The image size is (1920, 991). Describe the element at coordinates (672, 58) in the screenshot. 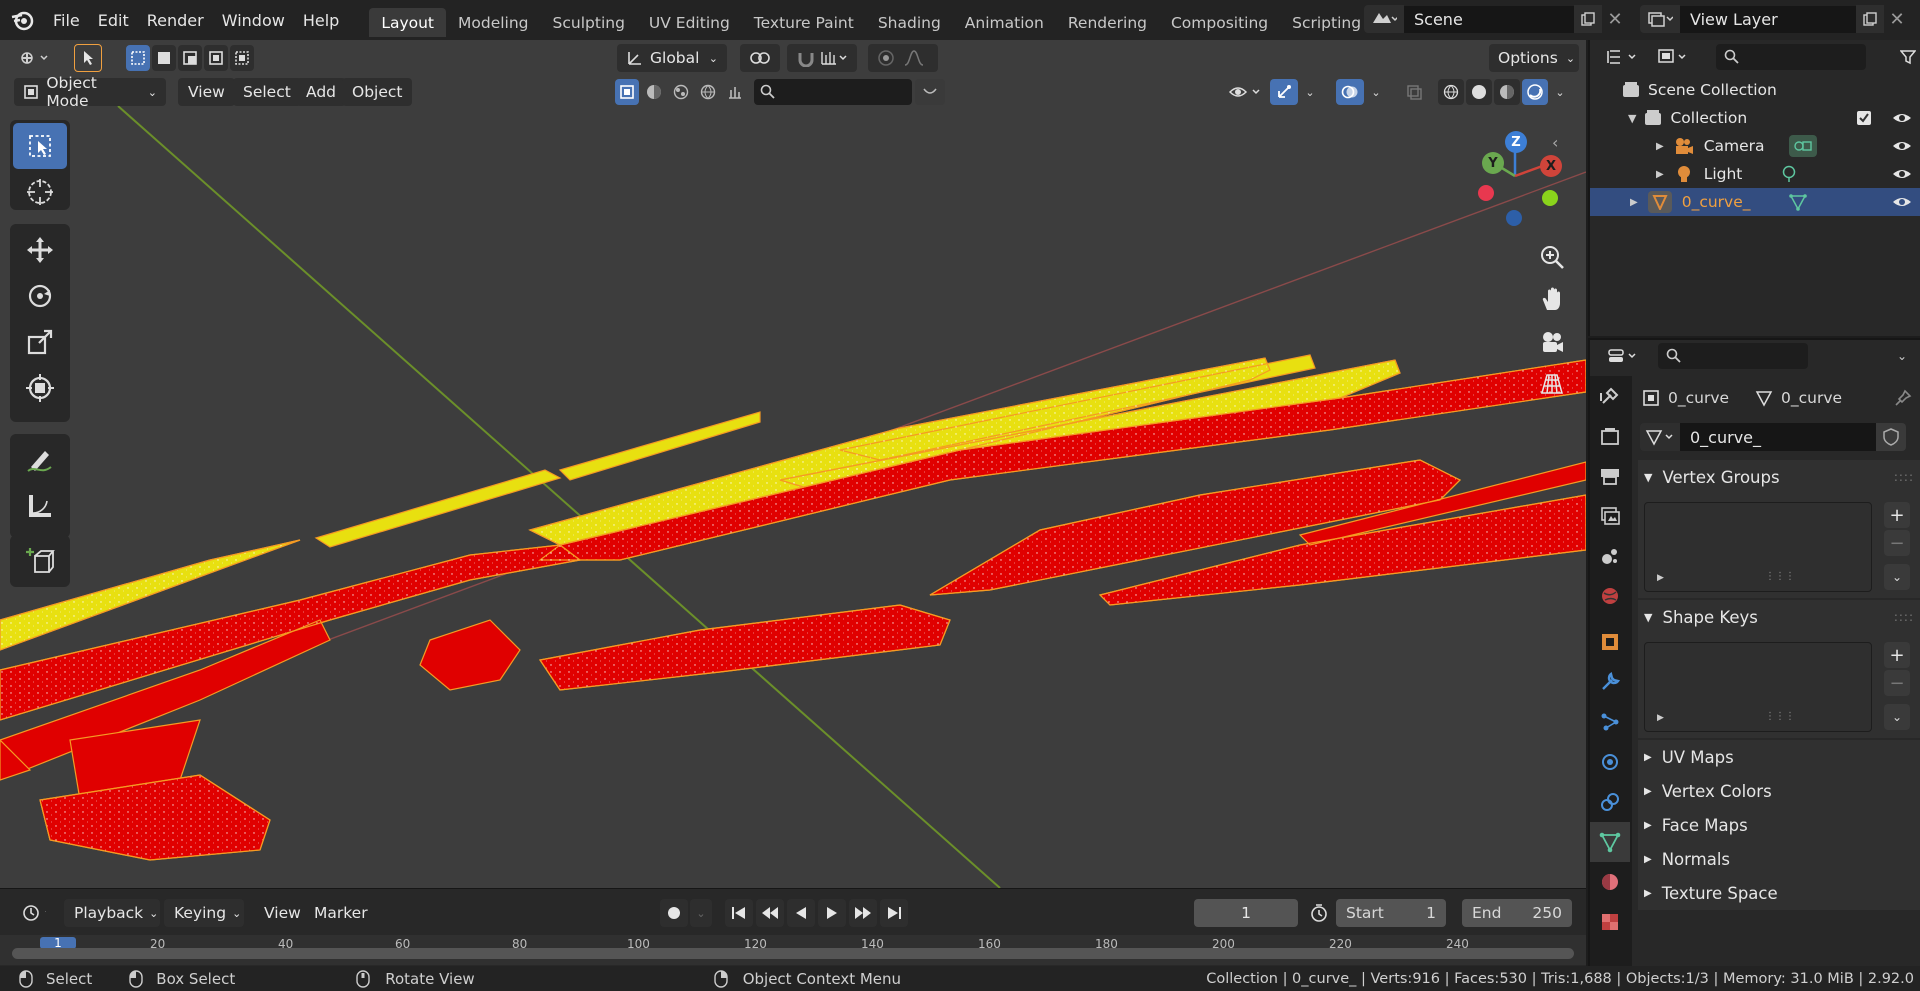

I see `transform-orientation-dropdown: Global ⌄` at that location.